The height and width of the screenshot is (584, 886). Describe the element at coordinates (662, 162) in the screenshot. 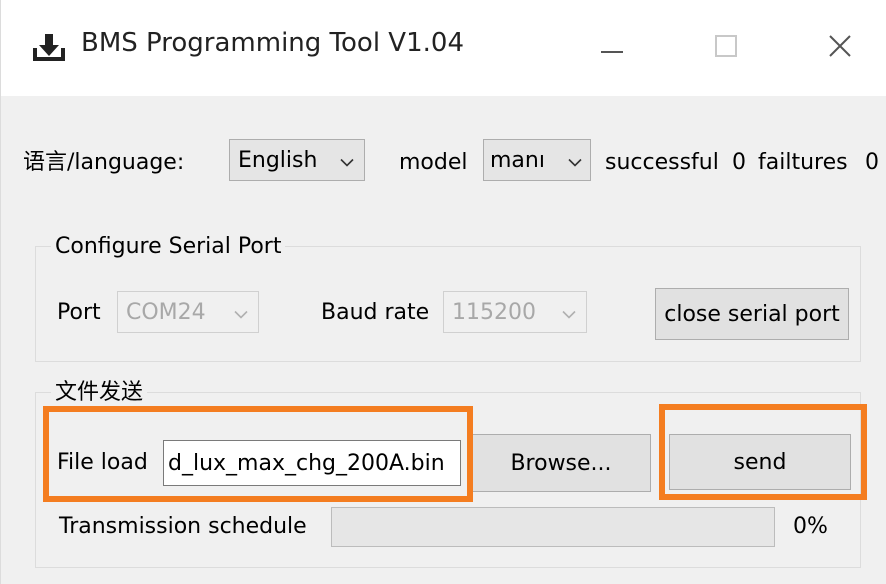

I see `successful-label: successful` at that location.